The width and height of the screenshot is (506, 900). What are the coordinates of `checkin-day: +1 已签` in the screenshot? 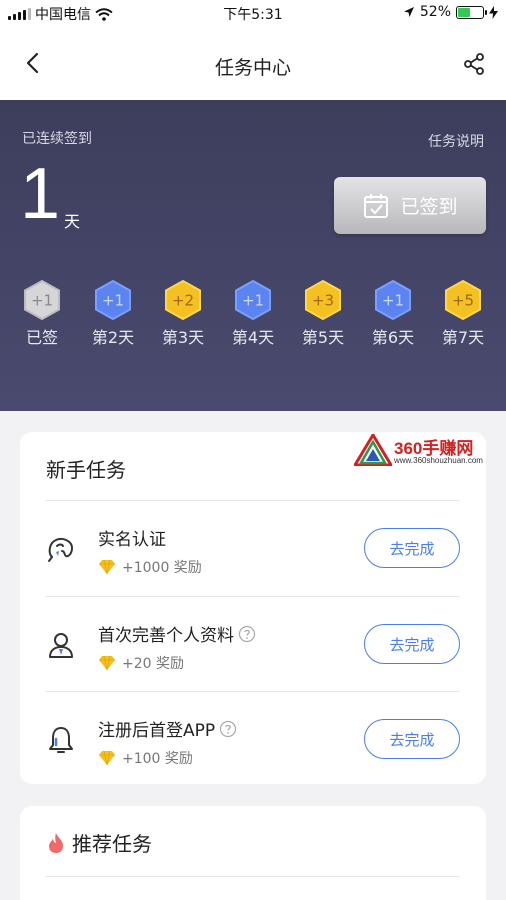 It's located at (42, 314).